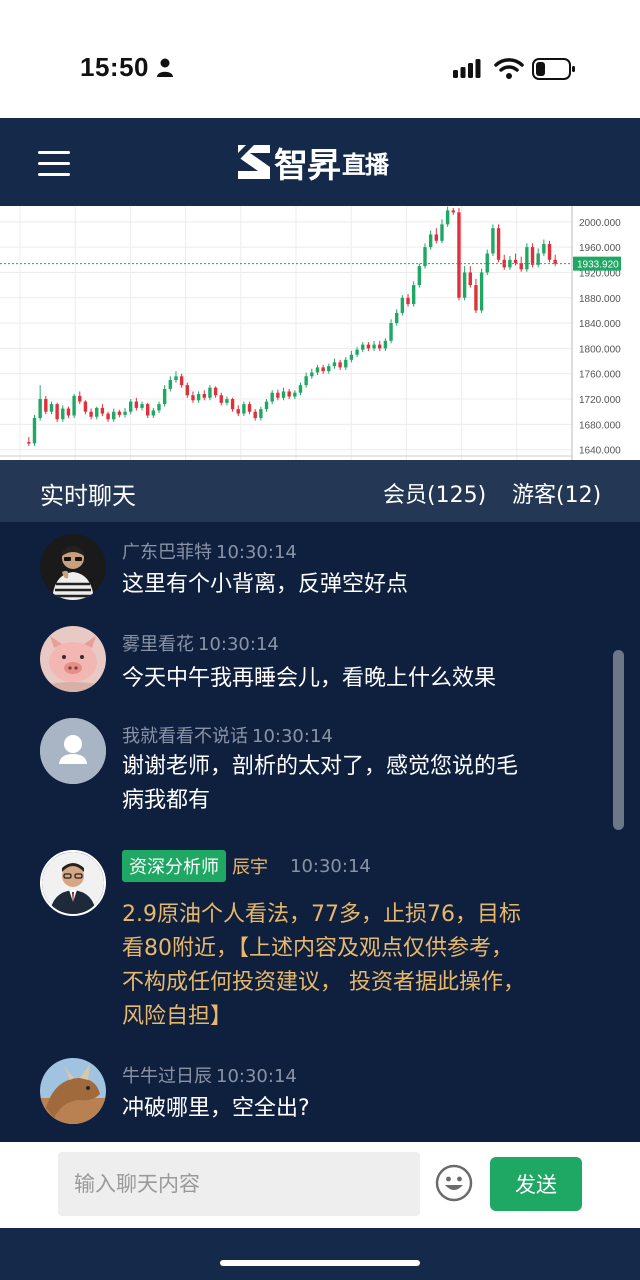  I want to click on chat-input-bar: 发送, so click(320, 1185).